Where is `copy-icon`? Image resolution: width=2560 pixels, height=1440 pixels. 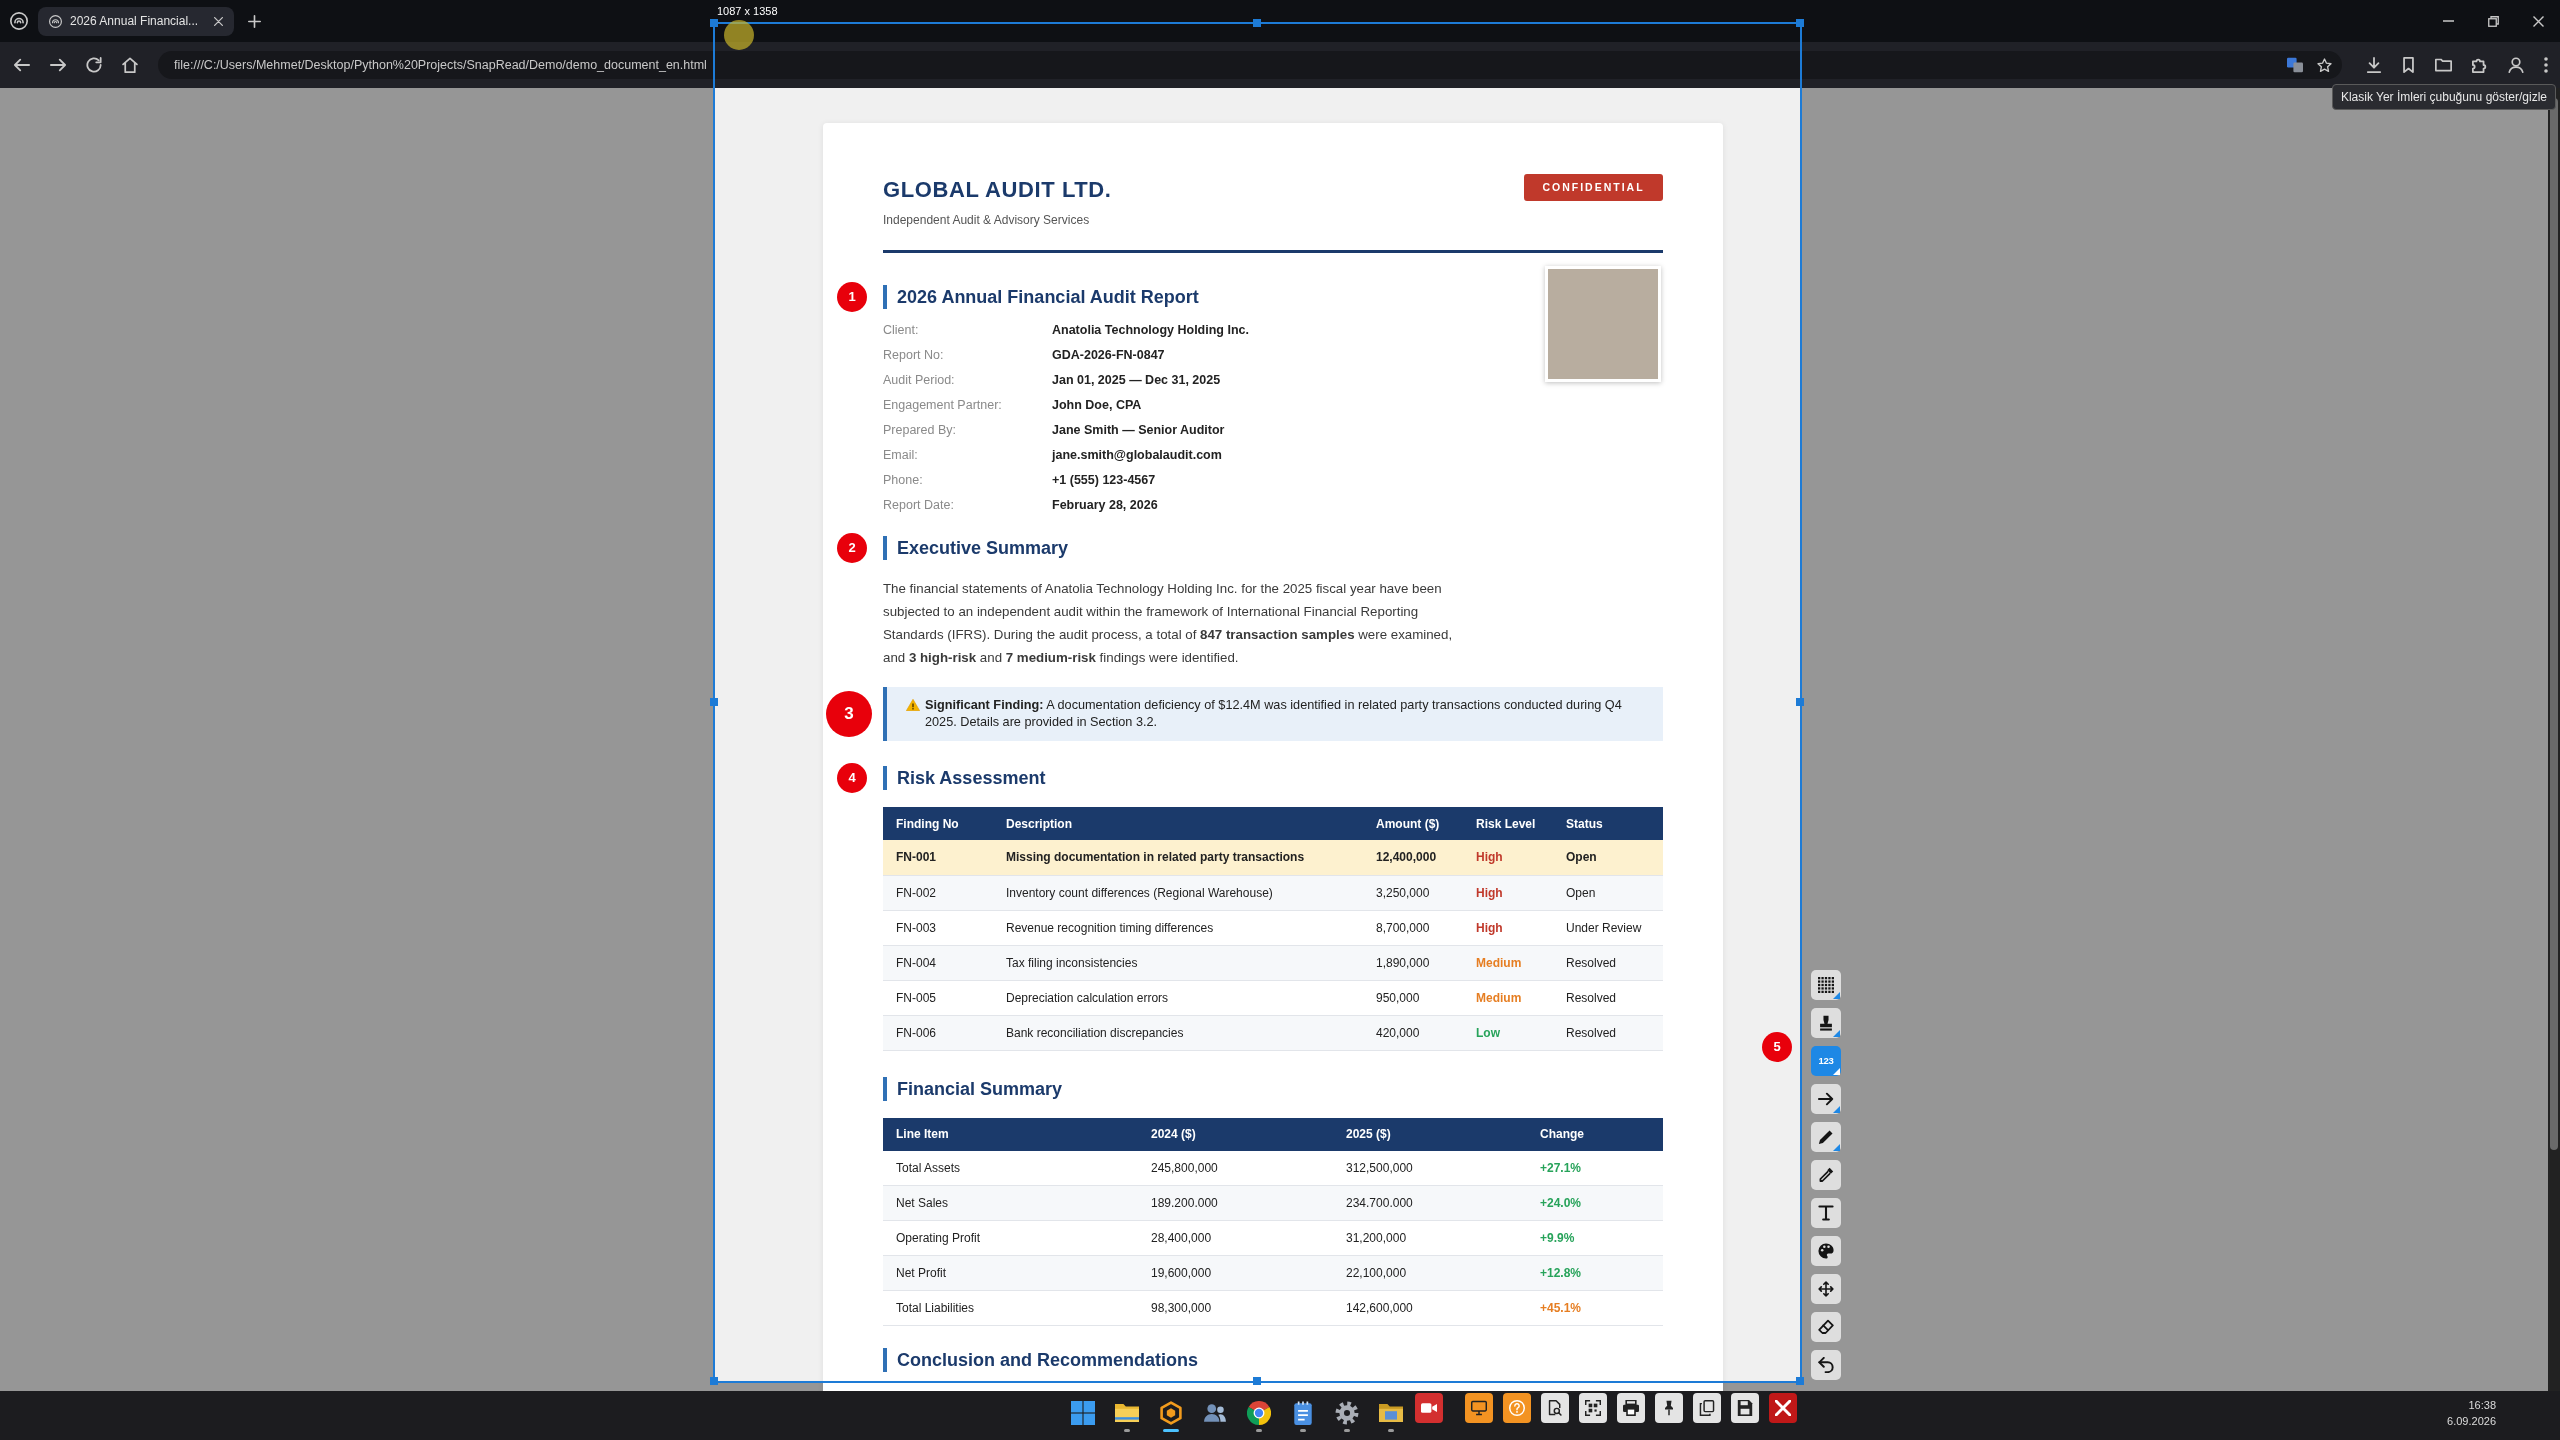
copy-icon is located at coordinates (1707, 1408).